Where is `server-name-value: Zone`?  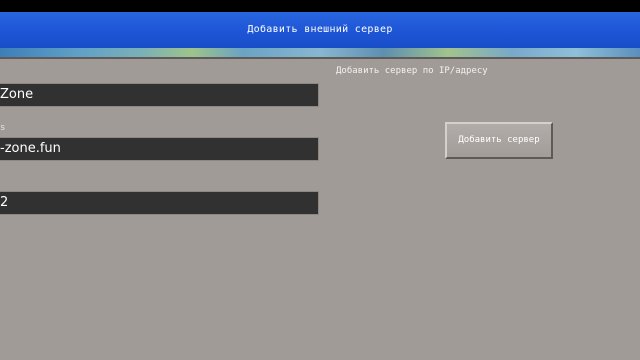 server-name-value: Zone is located at coordinates (17, 94).